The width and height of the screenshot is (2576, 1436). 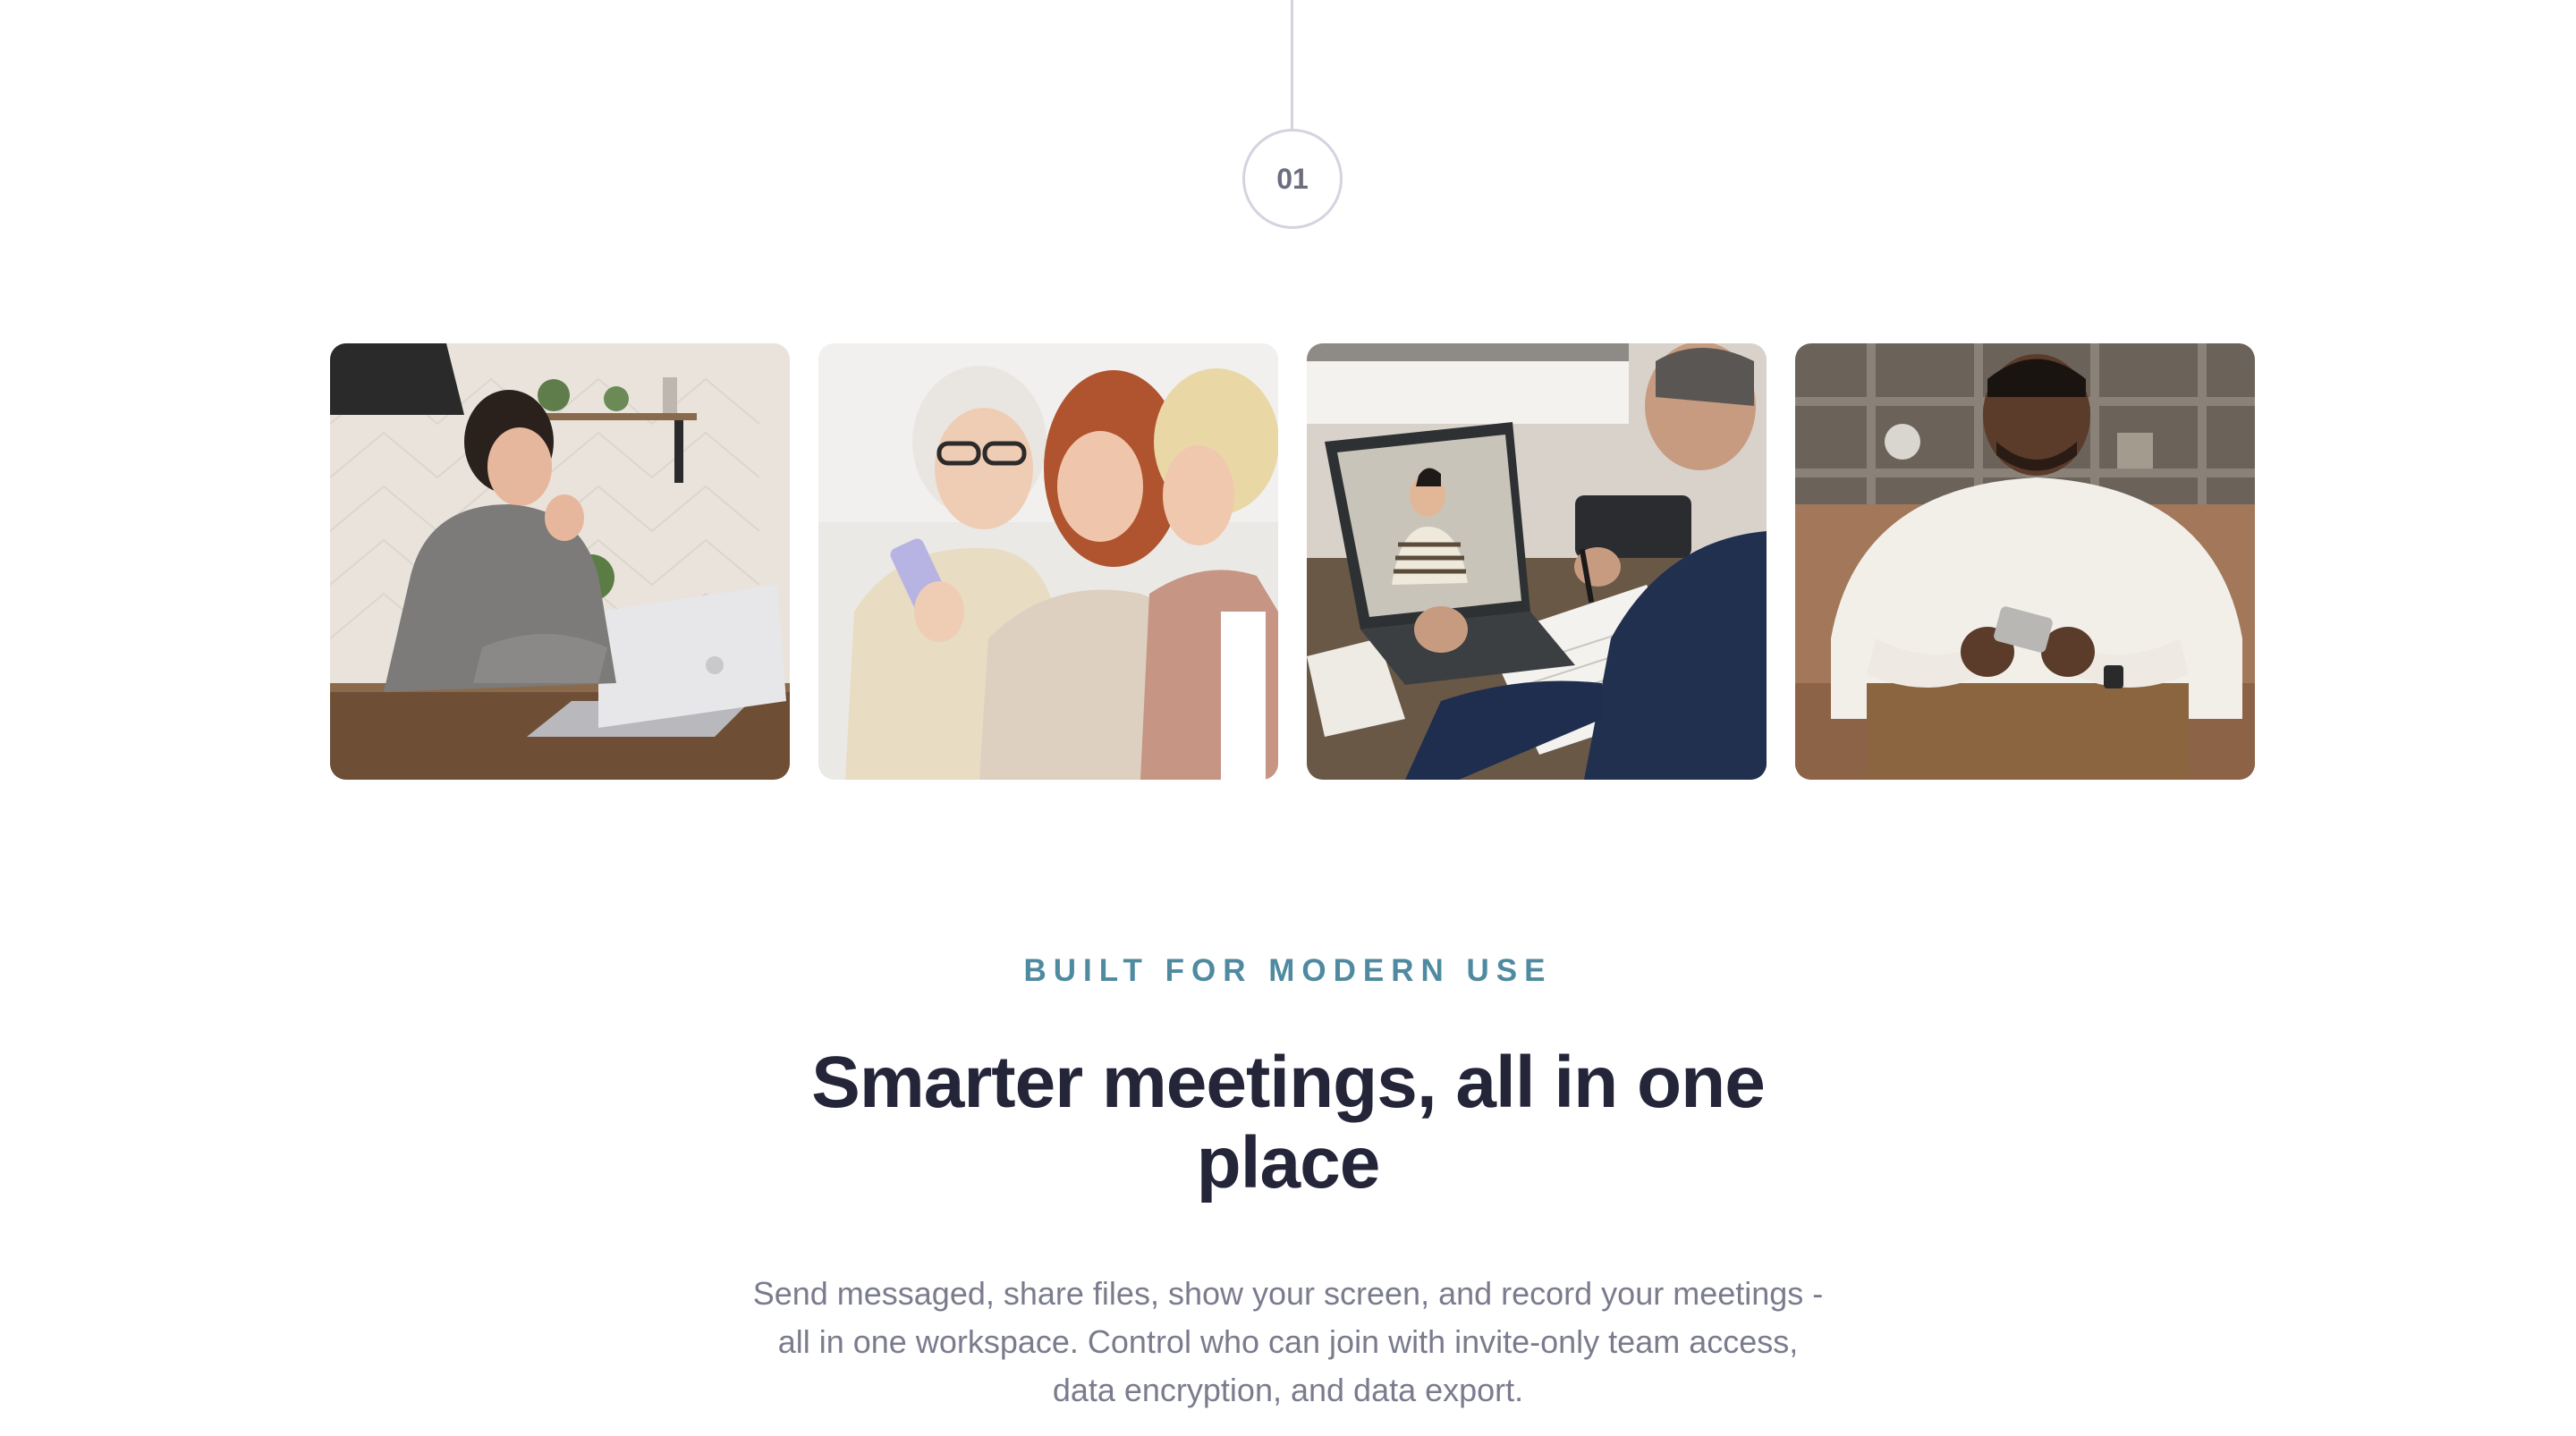 What do you see at coordinates (1288, 970) in the screenshot?
I see `section-eyebrow: BUILT FOR MODERN USE` at bounding box center [1288, 970].